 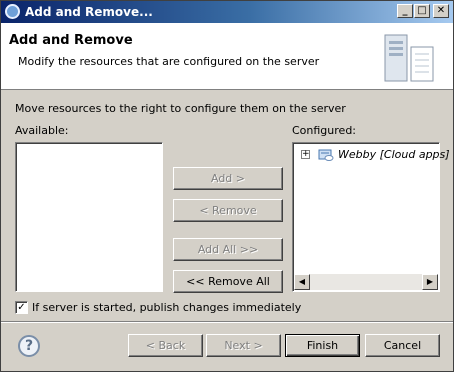 What do you see at coordinates (71, 40) in the screenshot?
I see `page-title: Add and Remove` at bounding box center [71, 40].